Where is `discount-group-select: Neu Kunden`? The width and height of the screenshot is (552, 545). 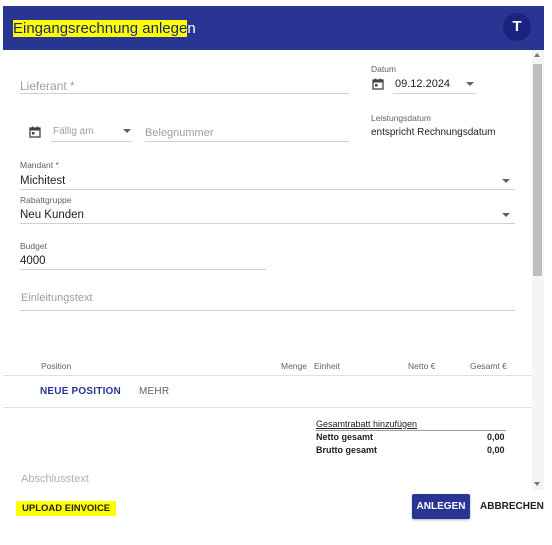
discount-group-select: Neu Kunden is located at coordinates (52, 215).